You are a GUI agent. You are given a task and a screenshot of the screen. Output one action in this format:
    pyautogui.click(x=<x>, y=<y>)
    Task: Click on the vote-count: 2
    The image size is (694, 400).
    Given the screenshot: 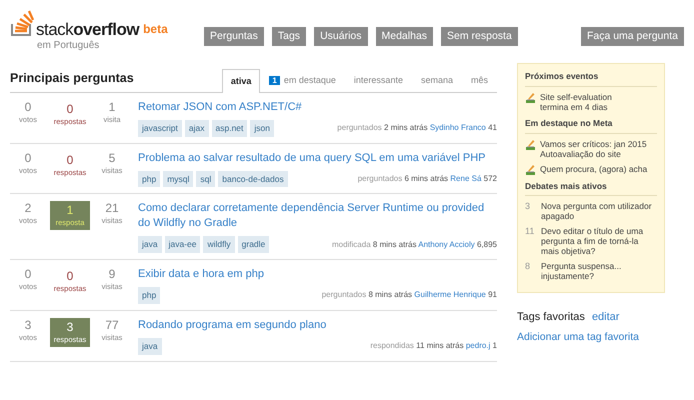 What is the action you would take?
    pyautogui.click(x=28, y=208)
    